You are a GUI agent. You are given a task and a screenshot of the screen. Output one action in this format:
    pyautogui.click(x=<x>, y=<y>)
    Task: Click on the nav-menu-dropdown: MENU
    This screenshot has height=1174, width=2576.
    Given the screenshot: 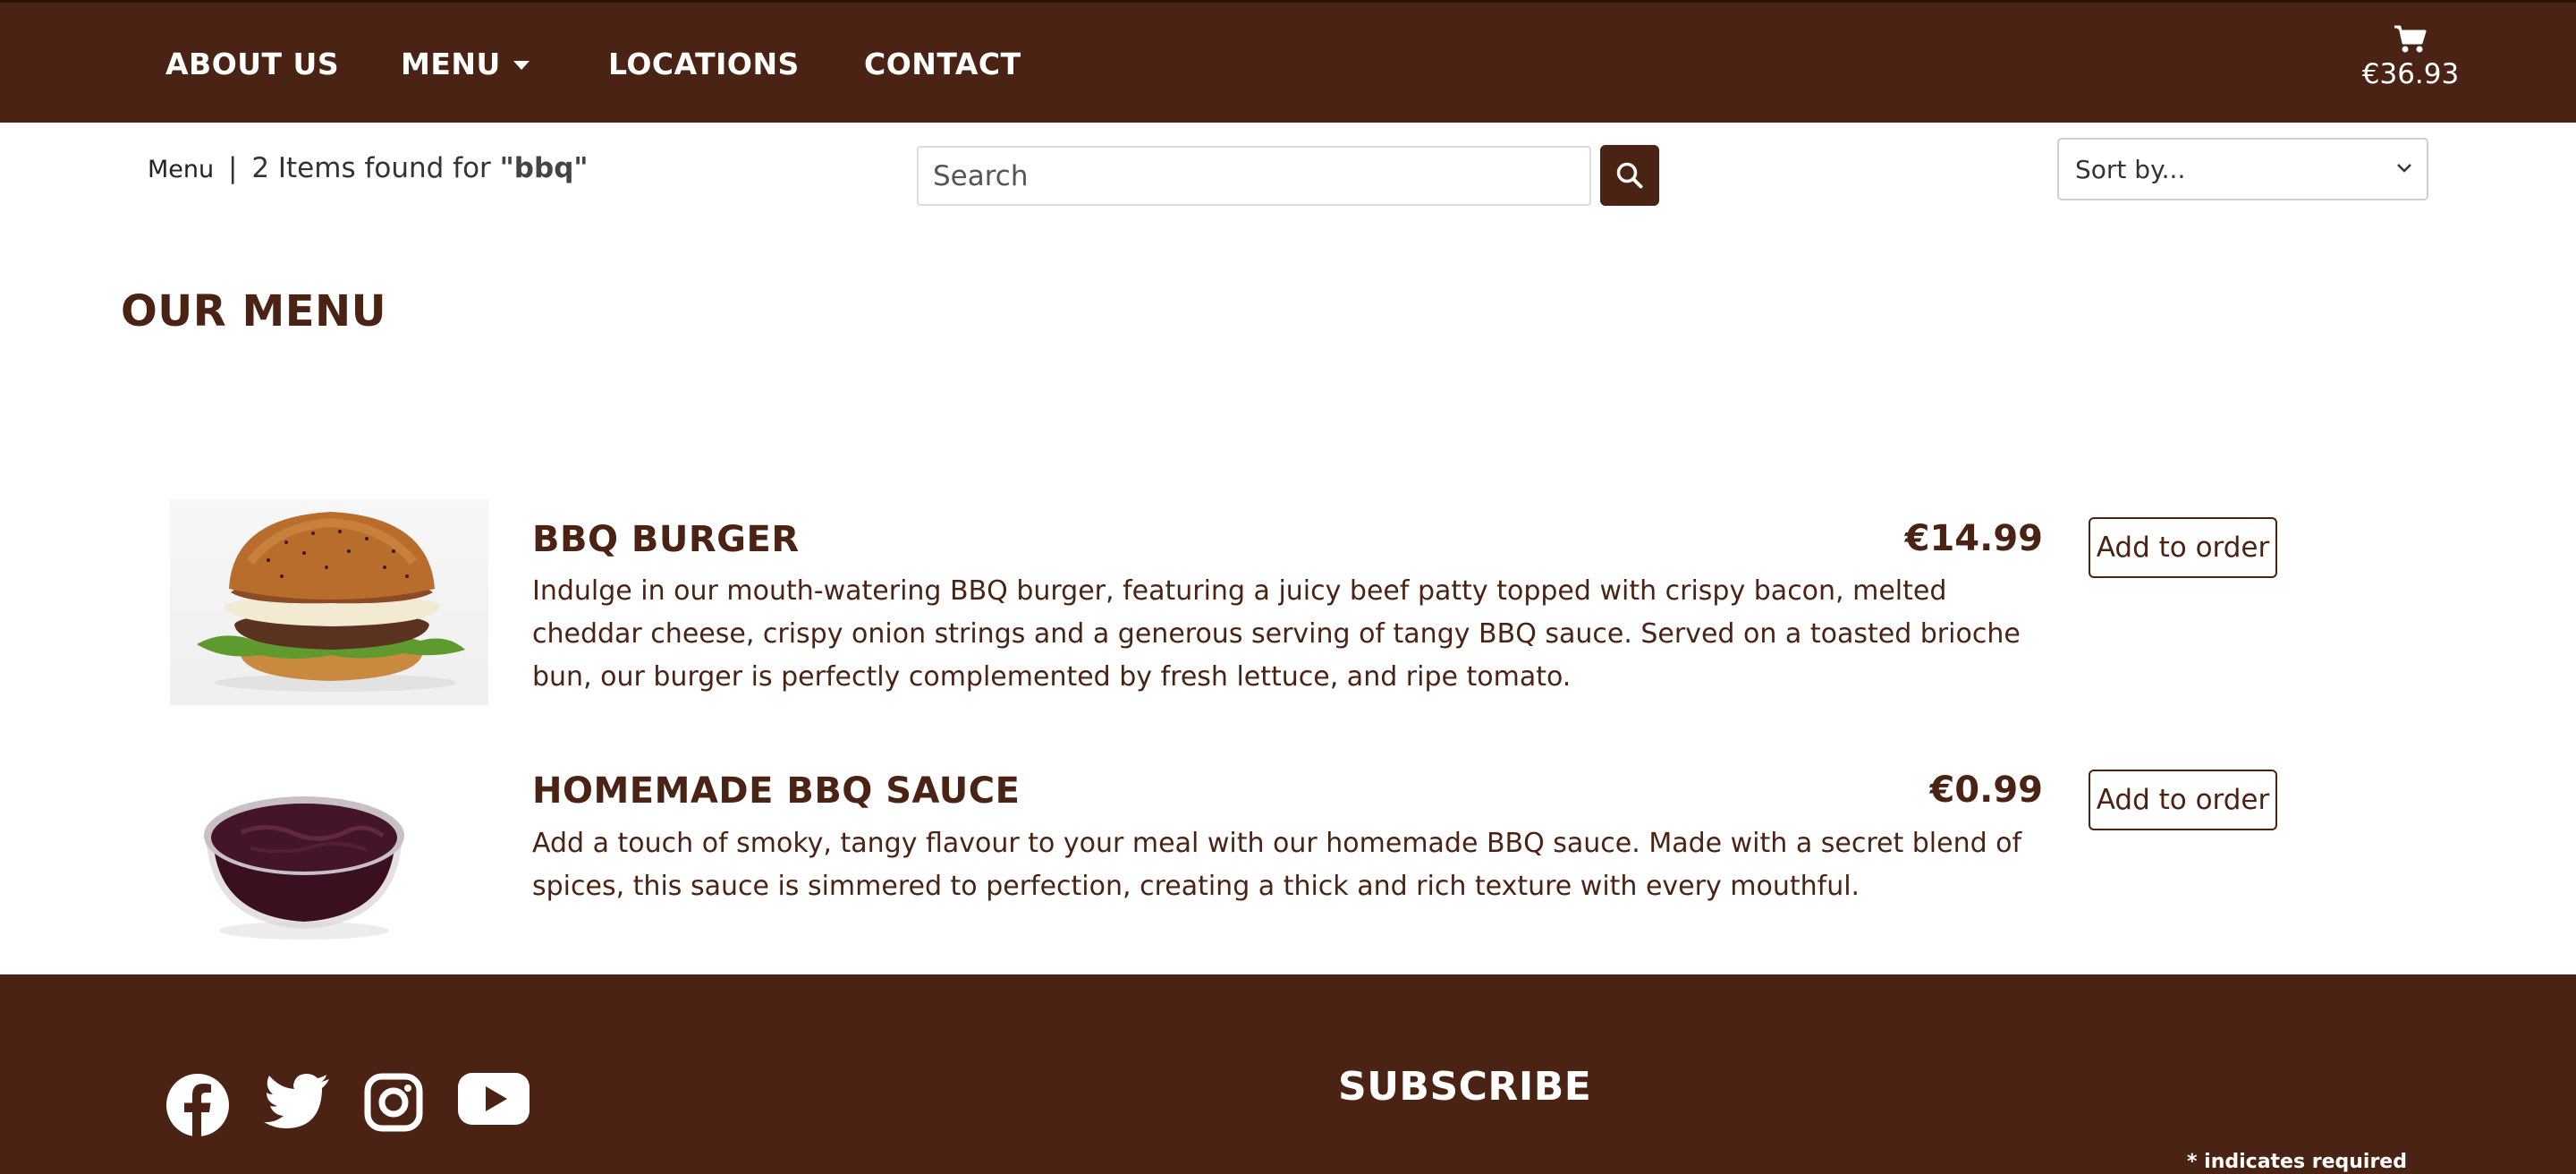 What is the action you would take?
    pyautogui.click(x=465, y=64)
    